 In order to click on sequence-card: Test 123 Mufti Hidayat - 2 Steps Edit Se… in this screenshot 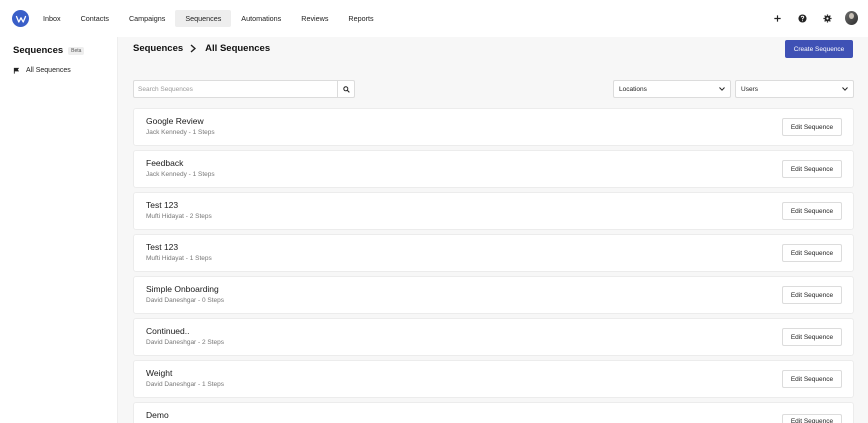, I will do `click(493, 211)`.